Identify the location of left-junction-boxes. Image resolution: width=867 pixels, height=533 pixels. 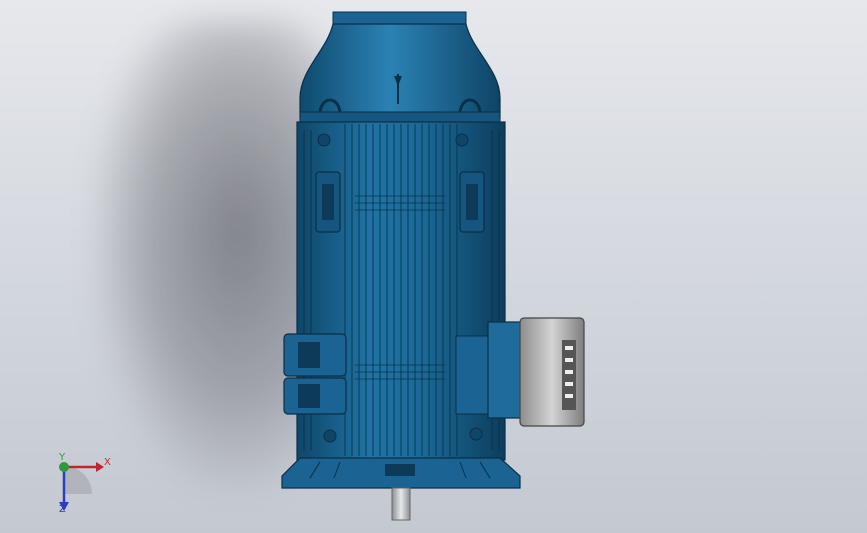
(315, 374).